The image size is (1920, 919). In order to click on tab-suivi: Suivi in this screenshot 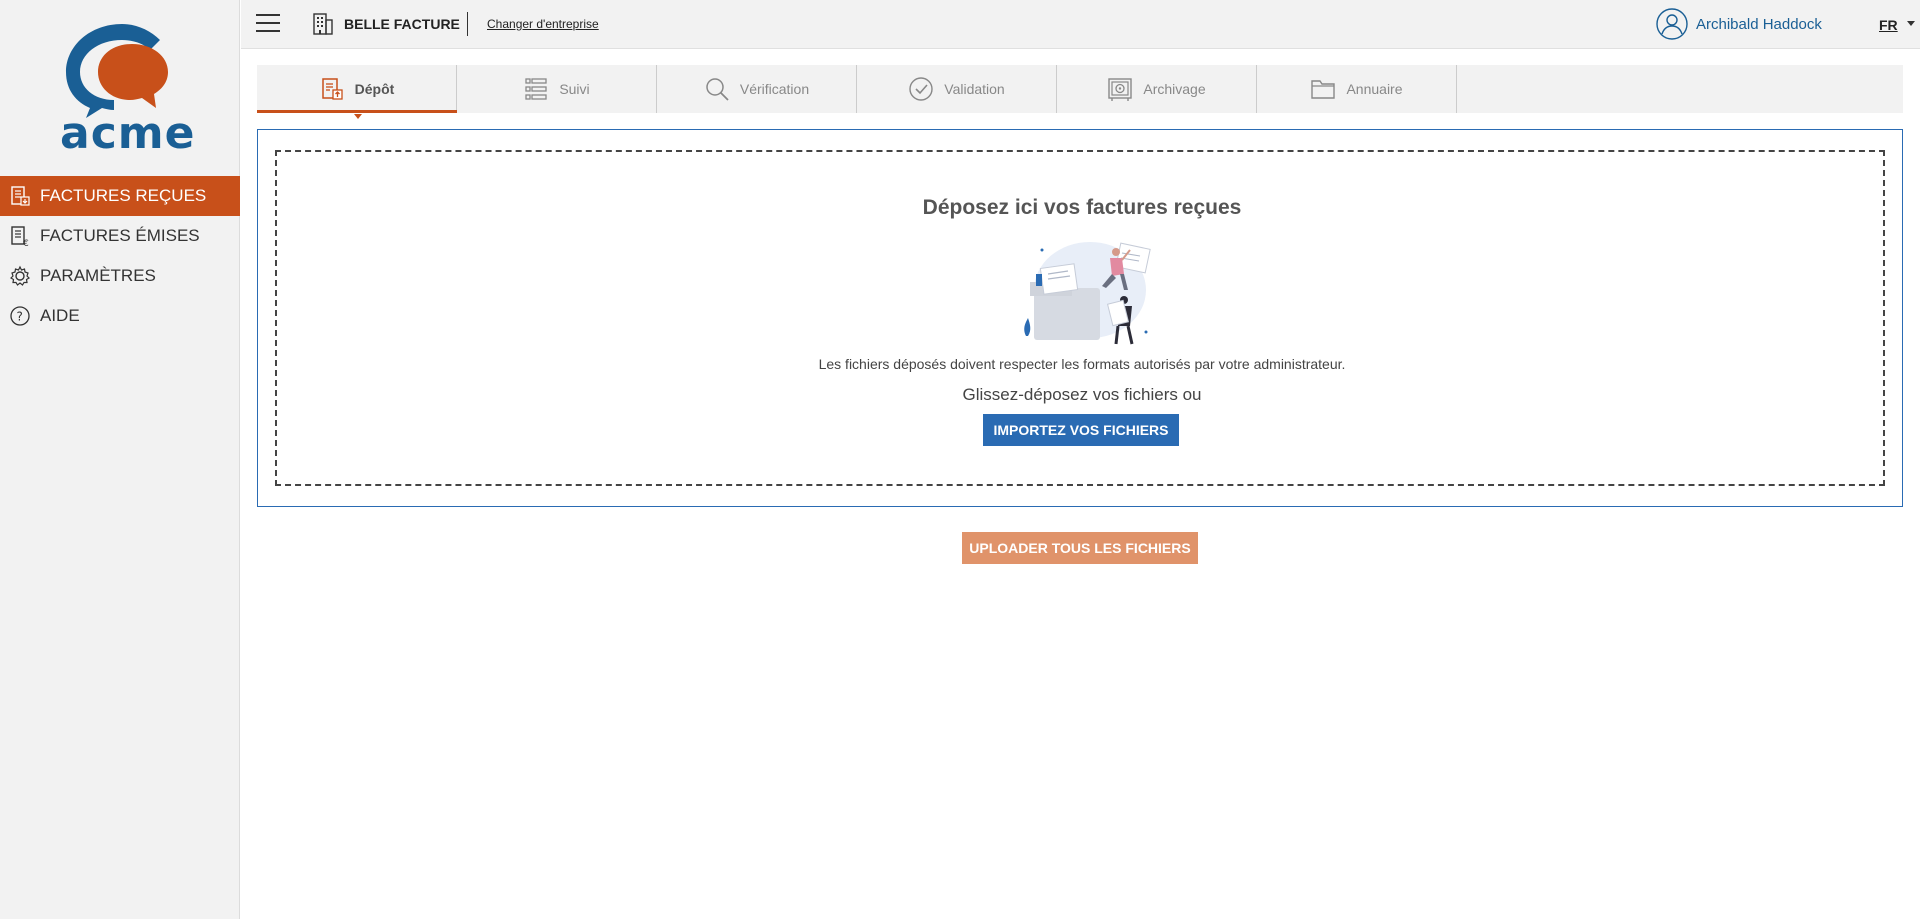, I will do `click(557, 89)`.